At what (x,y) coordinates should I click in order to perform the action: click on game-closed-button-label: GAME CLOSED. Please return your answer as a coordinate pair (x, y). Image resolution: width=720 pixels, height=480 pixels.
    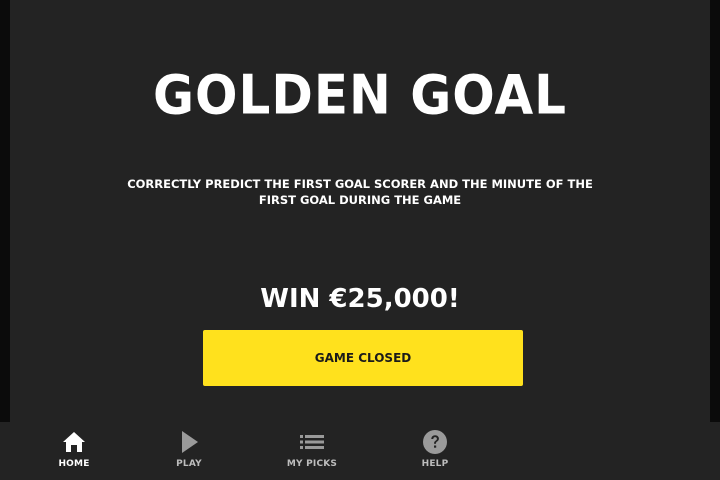
    Looking at the image, I should click on (363, 358).